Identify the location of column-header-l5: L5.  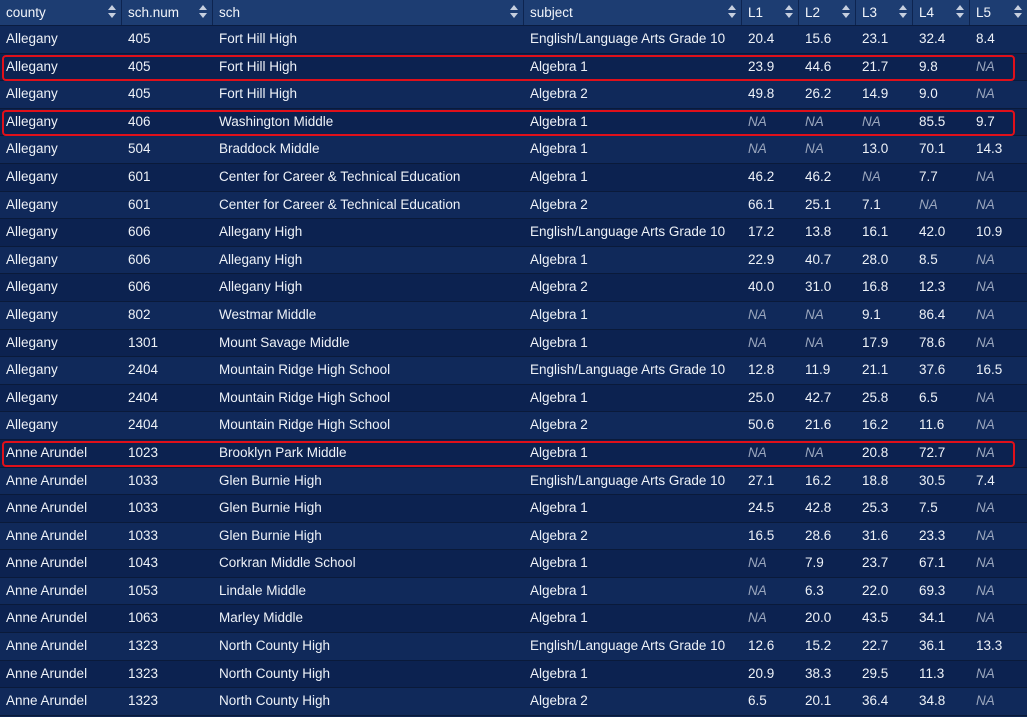
(998, 12).